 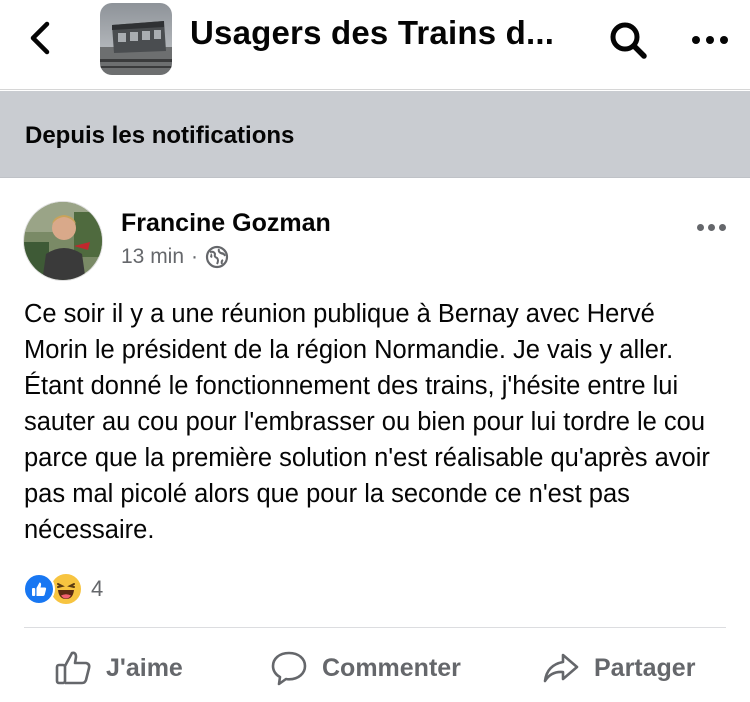 I want to click on like-reaction-icon, so click(x=39, y=589).